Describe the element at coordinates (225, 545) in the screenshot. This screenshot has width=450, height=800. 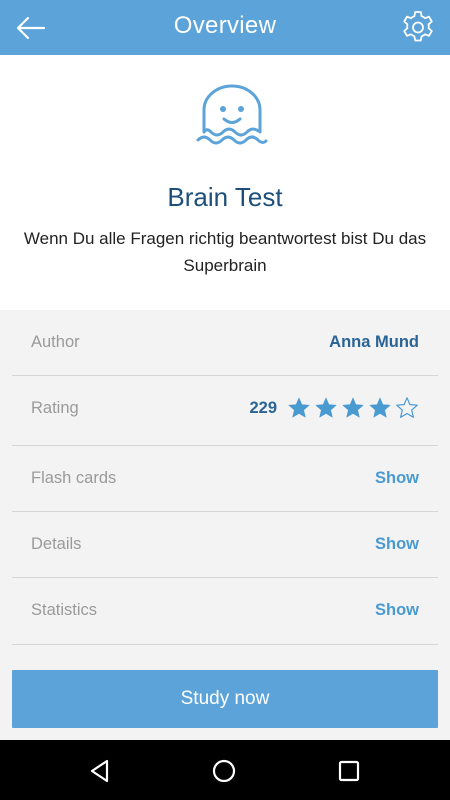
I see `details-row: Details Show` at that location.